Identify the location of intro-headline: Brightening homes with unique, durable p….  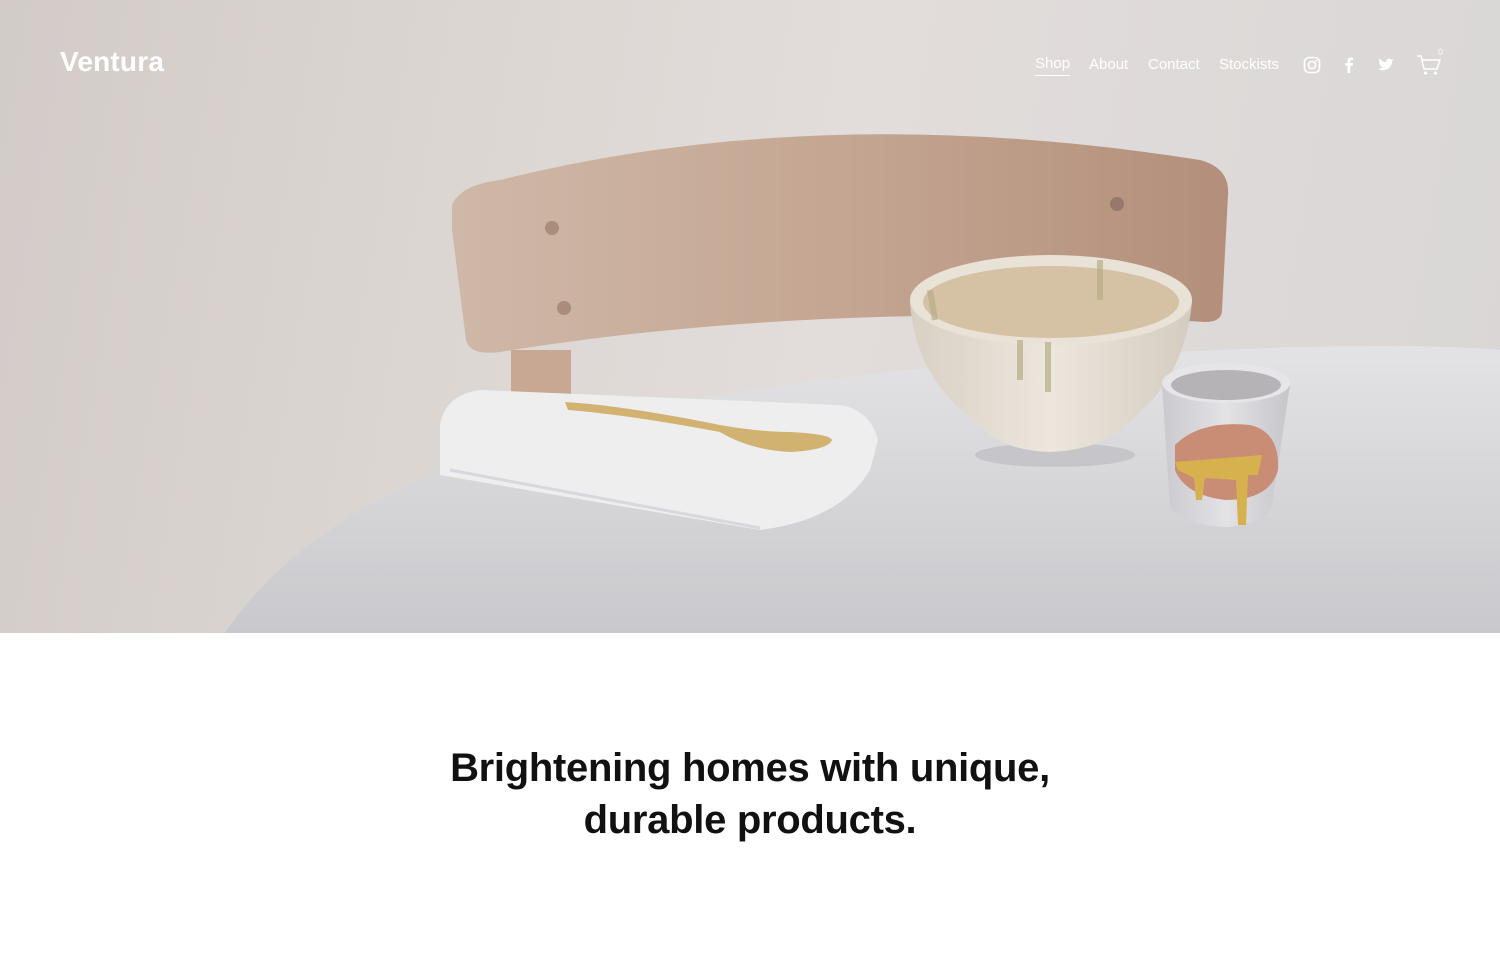
(750, 794).